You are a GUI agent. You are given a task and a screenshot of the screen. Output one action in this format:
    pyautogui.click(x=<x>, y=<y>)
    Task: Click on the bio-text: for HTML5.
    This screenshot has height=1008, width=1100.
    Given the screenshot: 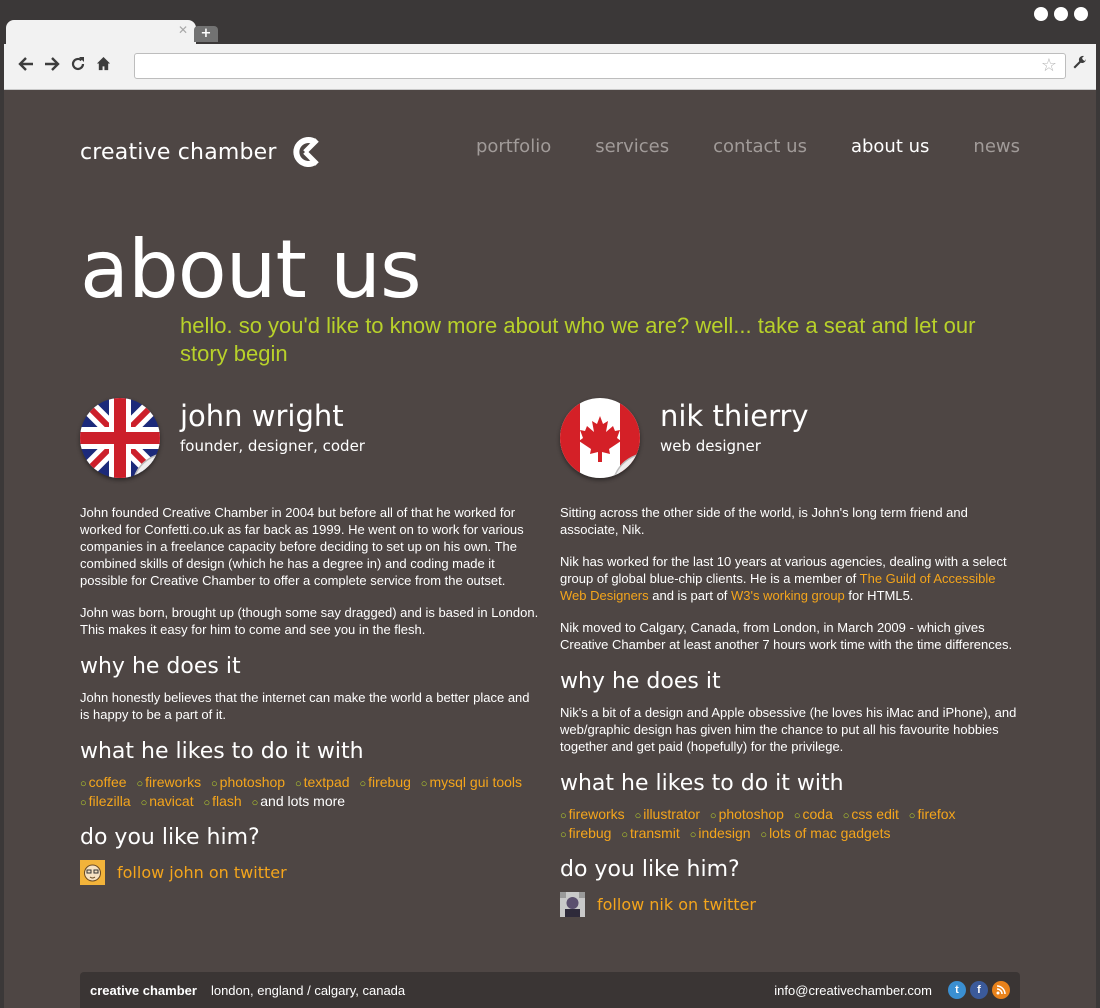 What is the action you would take?
    pyautogui.click(x=879, y=595)
    